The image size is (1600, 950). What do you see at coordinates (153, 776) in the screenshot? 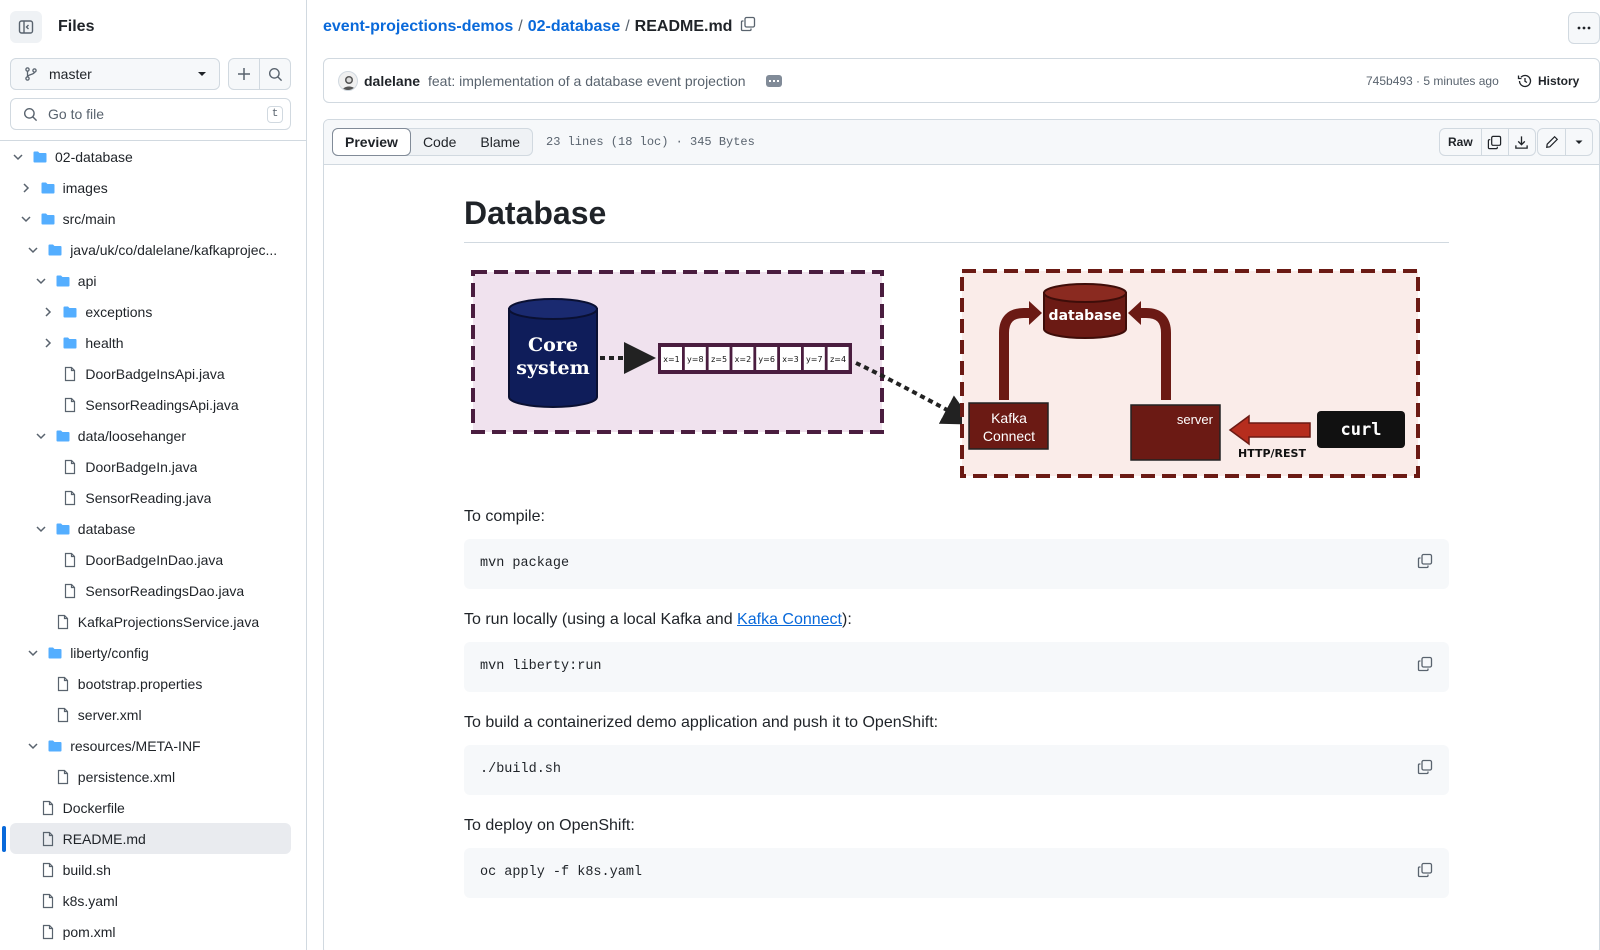
I see `tree-file-item: persistence.xml` at bounding box center [153, 776].